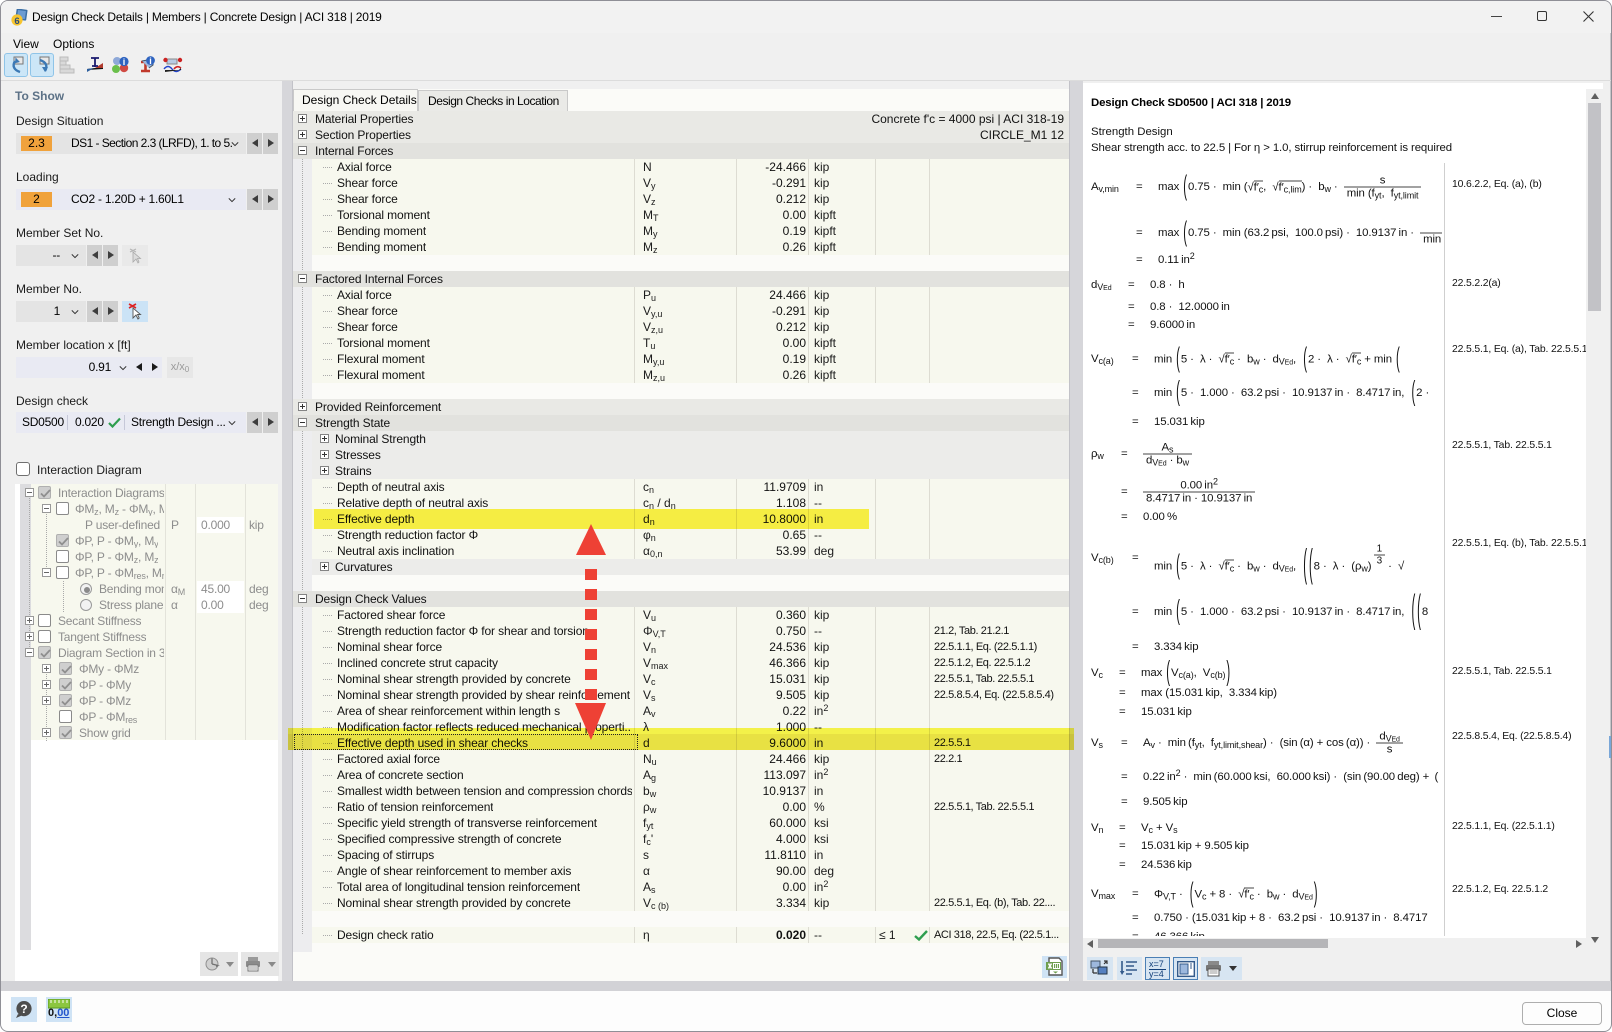  Describe the element at coordinates (16, 21) in the screenshot. I see `svg-text: 6` at that location.